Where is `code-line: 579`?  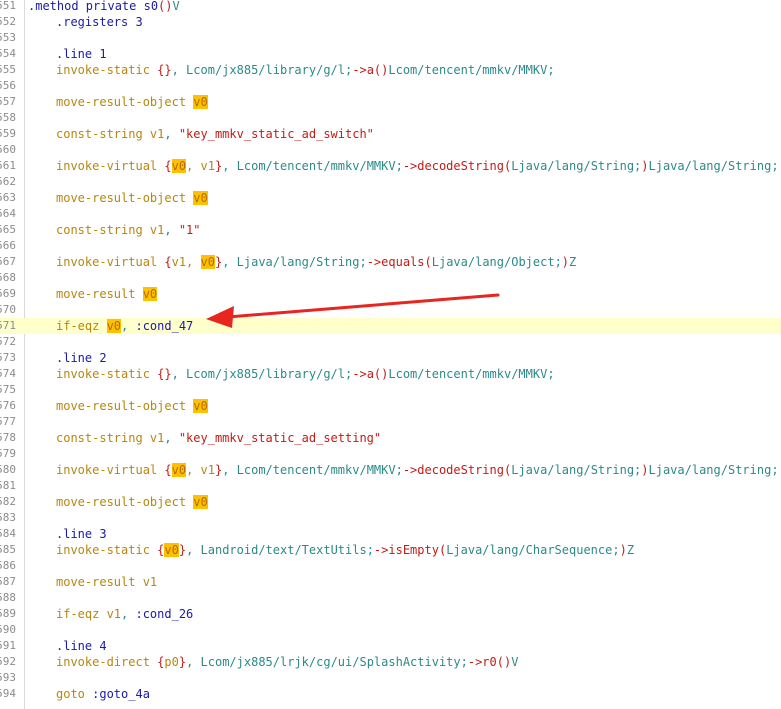 code-line: 579 is located at coordinates (390, 454).